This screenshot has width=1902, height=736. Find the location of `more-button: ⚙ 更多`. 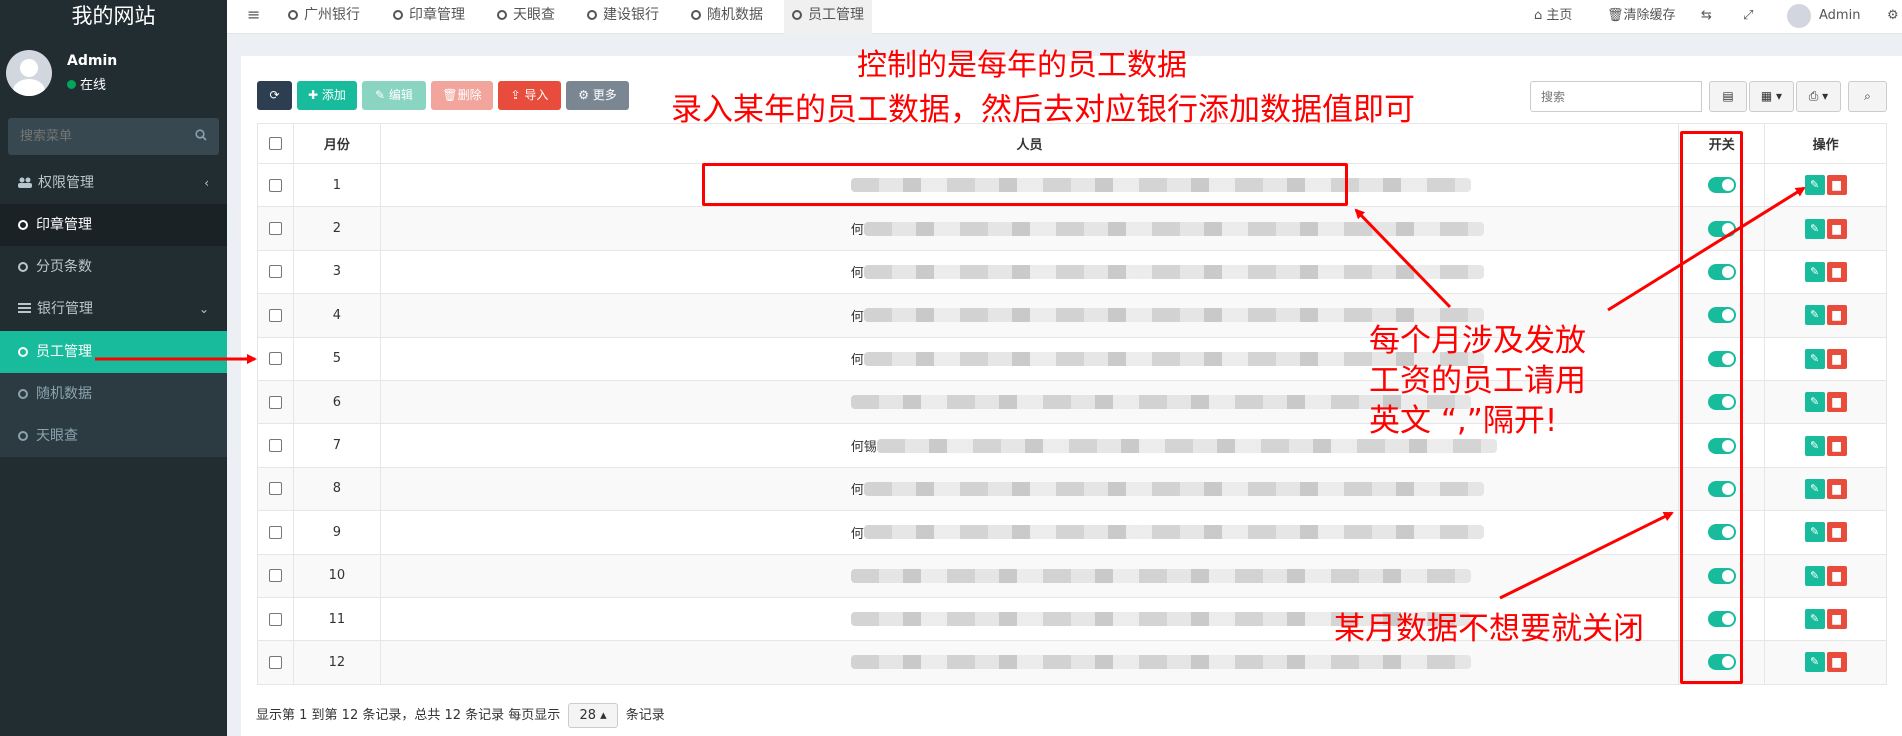

more-button: ⚙ 更多 is located at coordinates (597, 95).